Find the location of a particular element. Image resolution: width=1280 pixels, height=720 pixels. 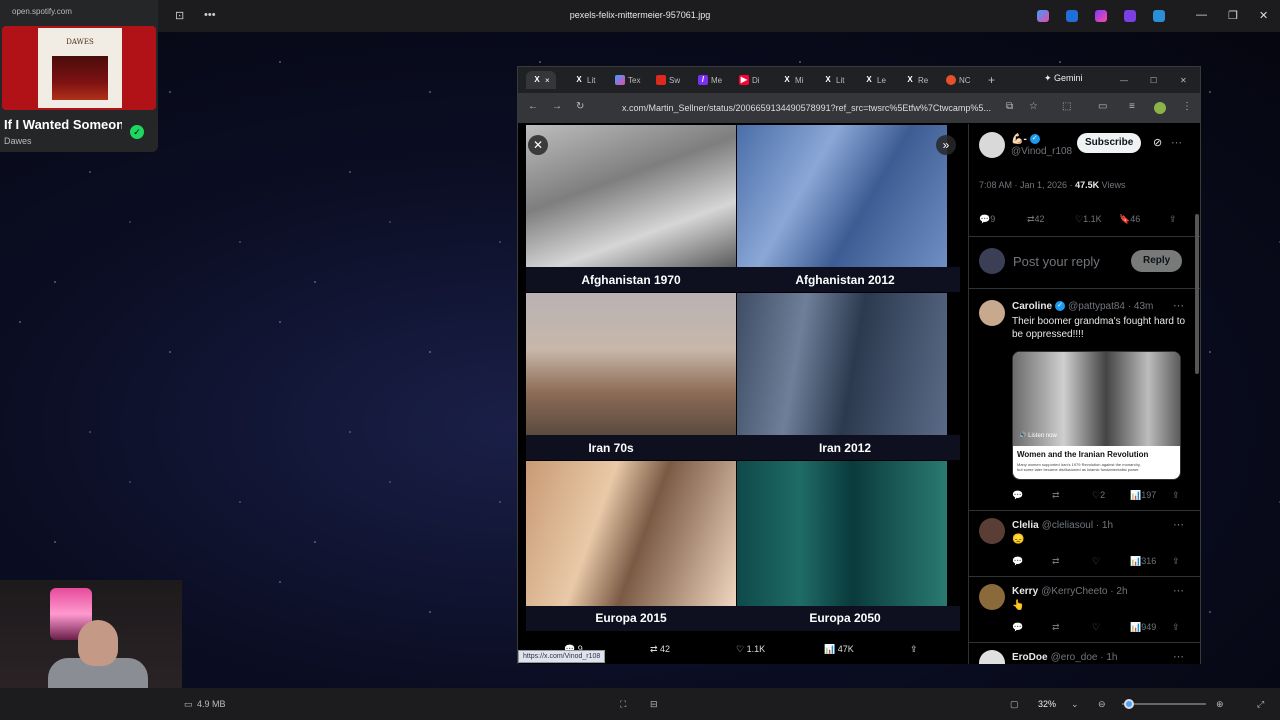

designer-icon is located at coordinates (1101, 16).